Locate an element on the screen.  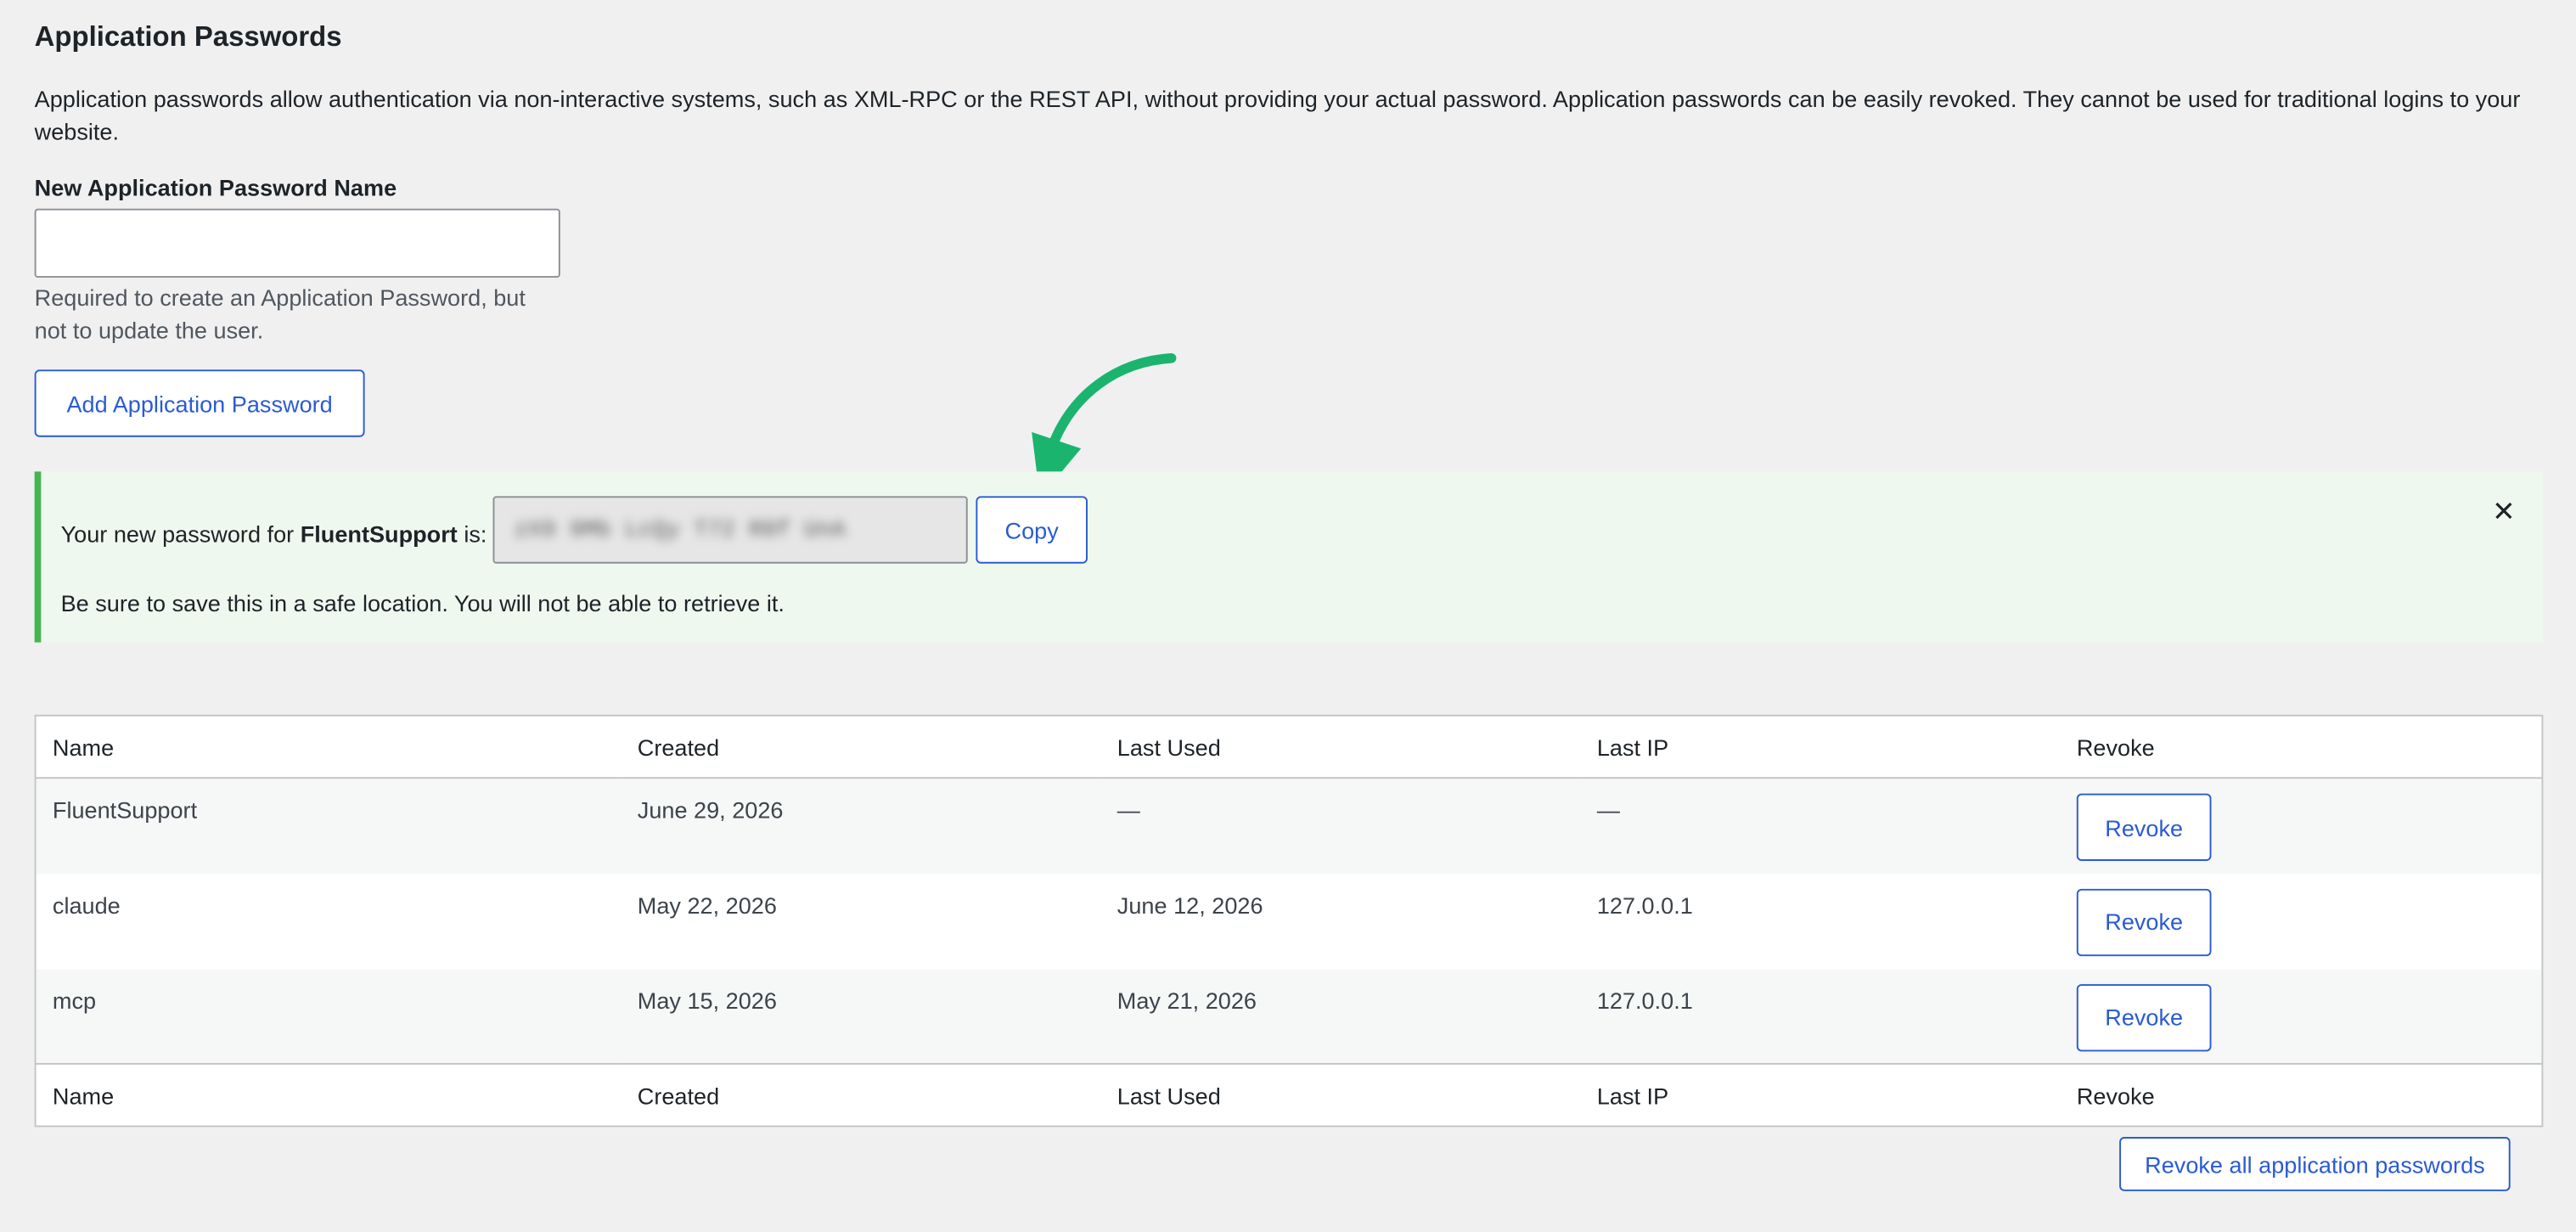
notice-app-name: FluentSupport is located at coordinates (379, 534).